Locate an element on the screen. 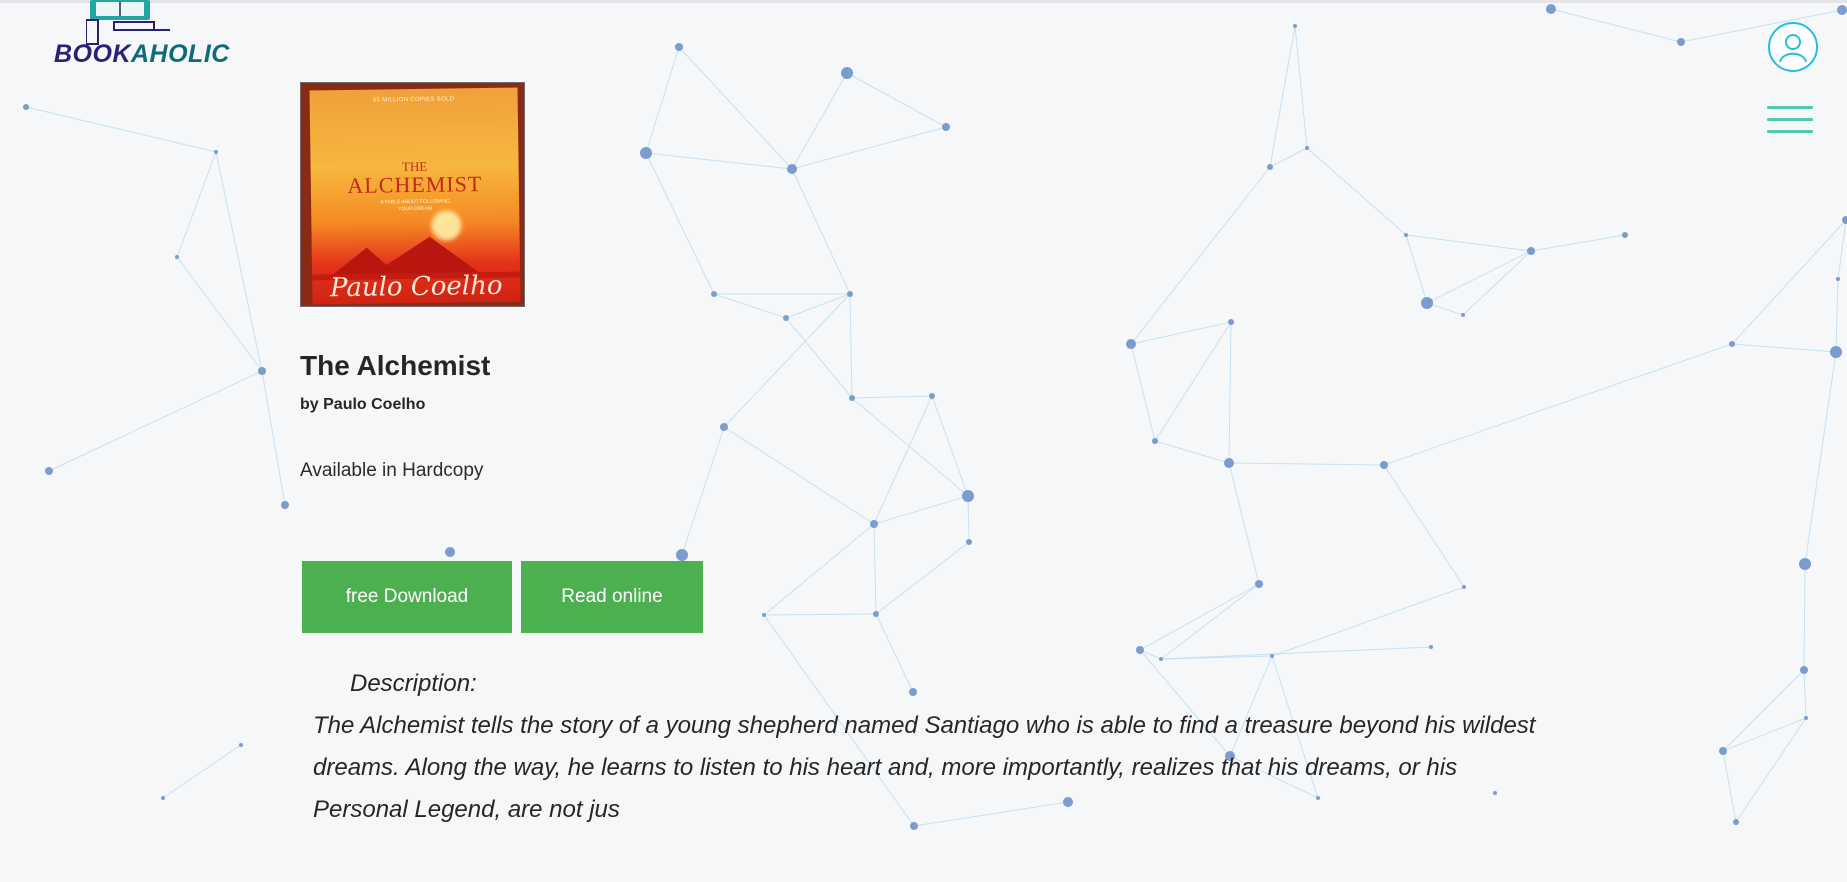 This screenshot has height=882, width=1847. cover-title: ALCHEMIST is located at coordinates (415, 184).